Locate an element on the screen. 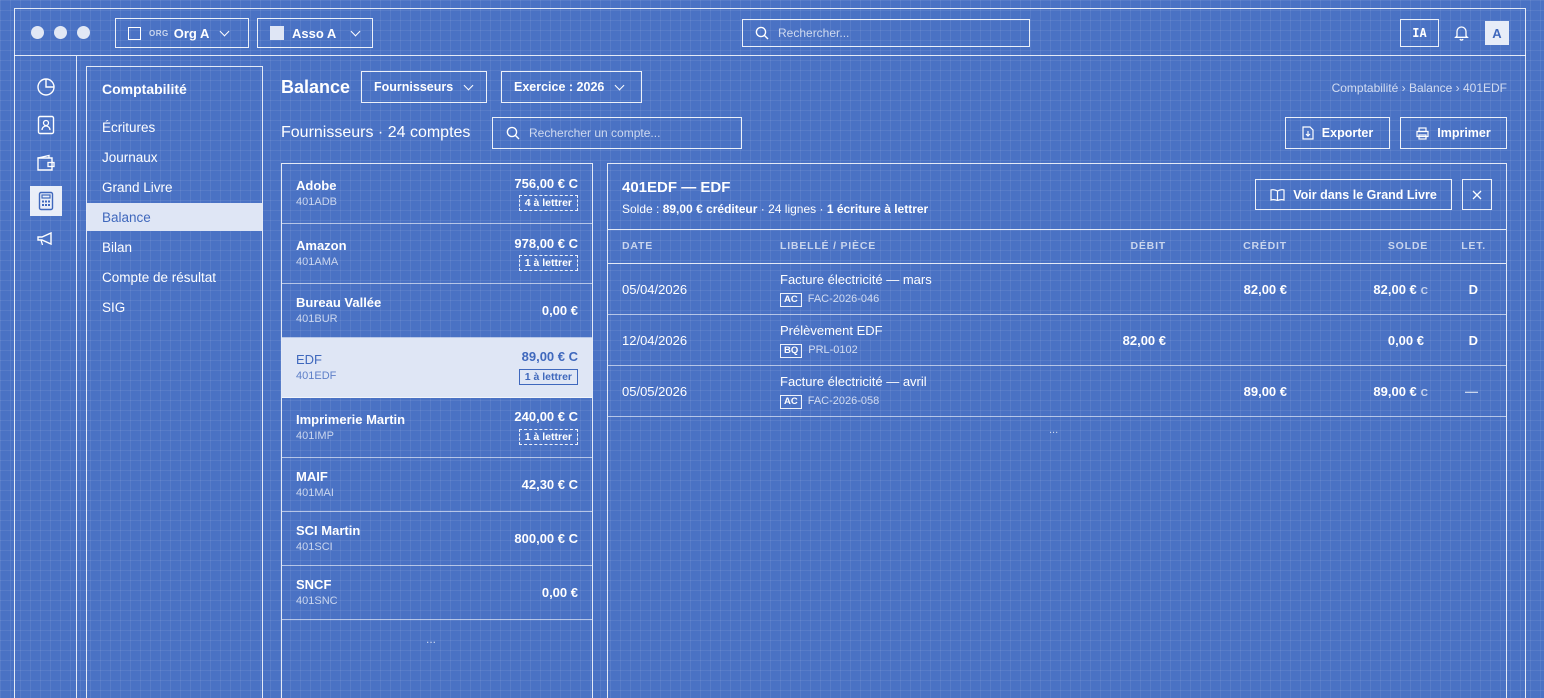 The width and height of the screenshot is (1544, 698). org-selector: ORG Org A is located at coordinates (182, 33).